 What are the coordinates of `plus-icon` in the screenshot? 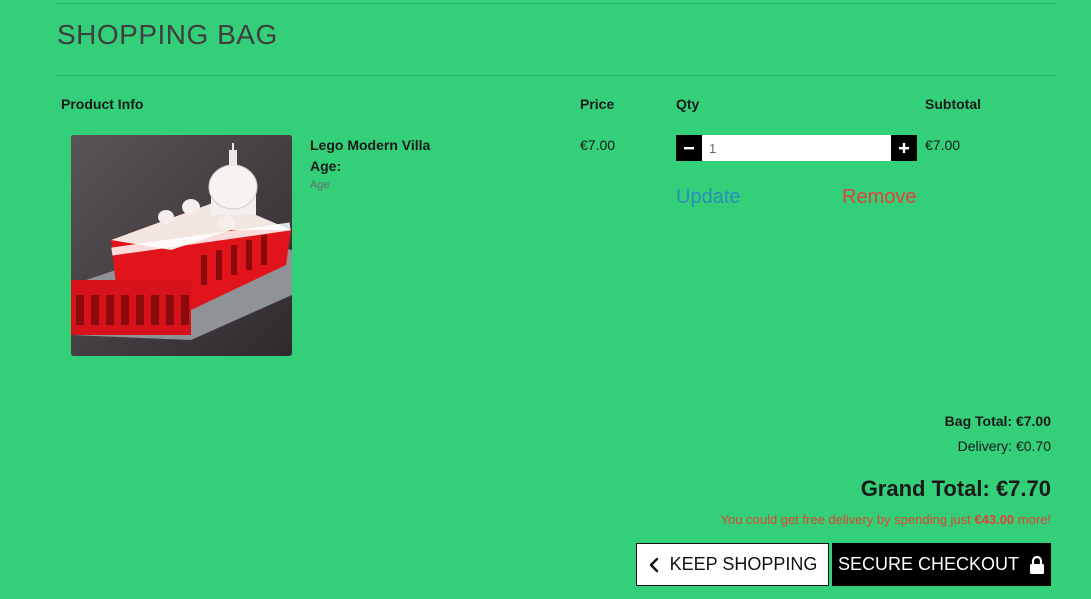 It's located at (904, 148).